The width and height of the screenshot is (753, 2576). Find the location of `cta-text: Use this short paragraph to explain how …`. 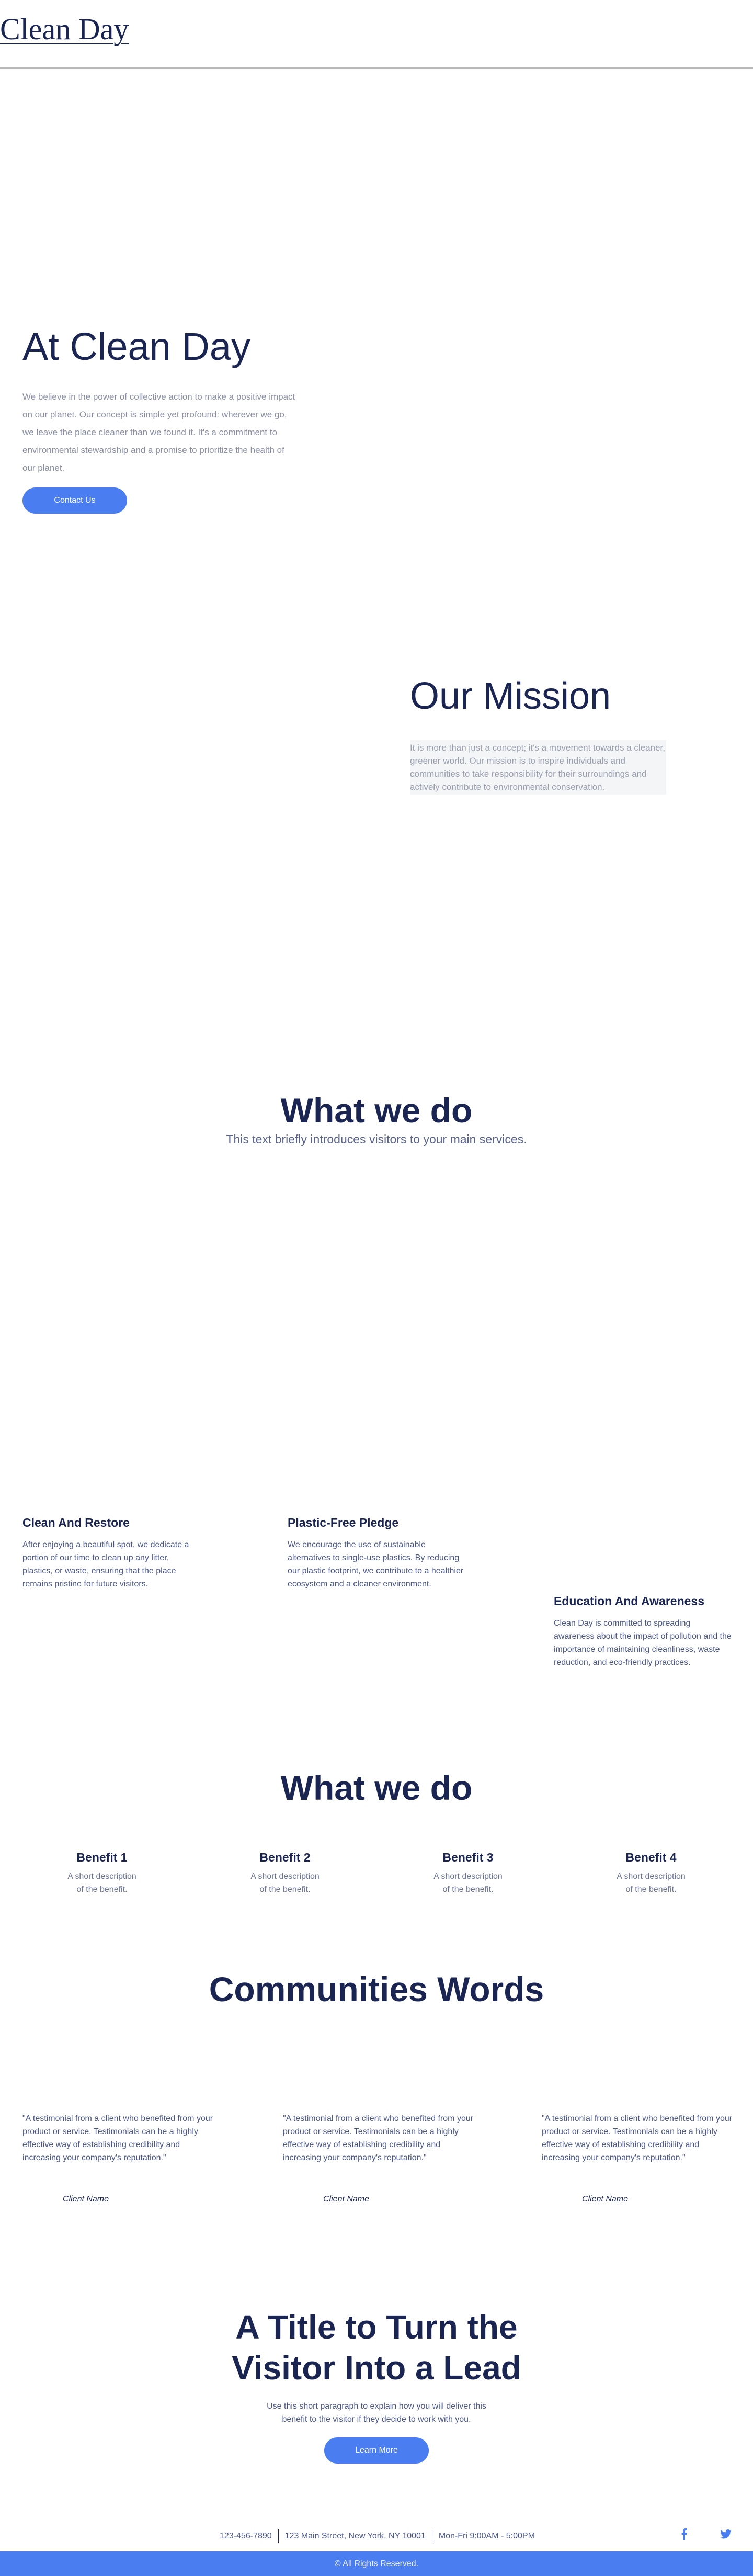

cta-text: Use this short paragraph to explain how … is located at coordinates (376, 2413).